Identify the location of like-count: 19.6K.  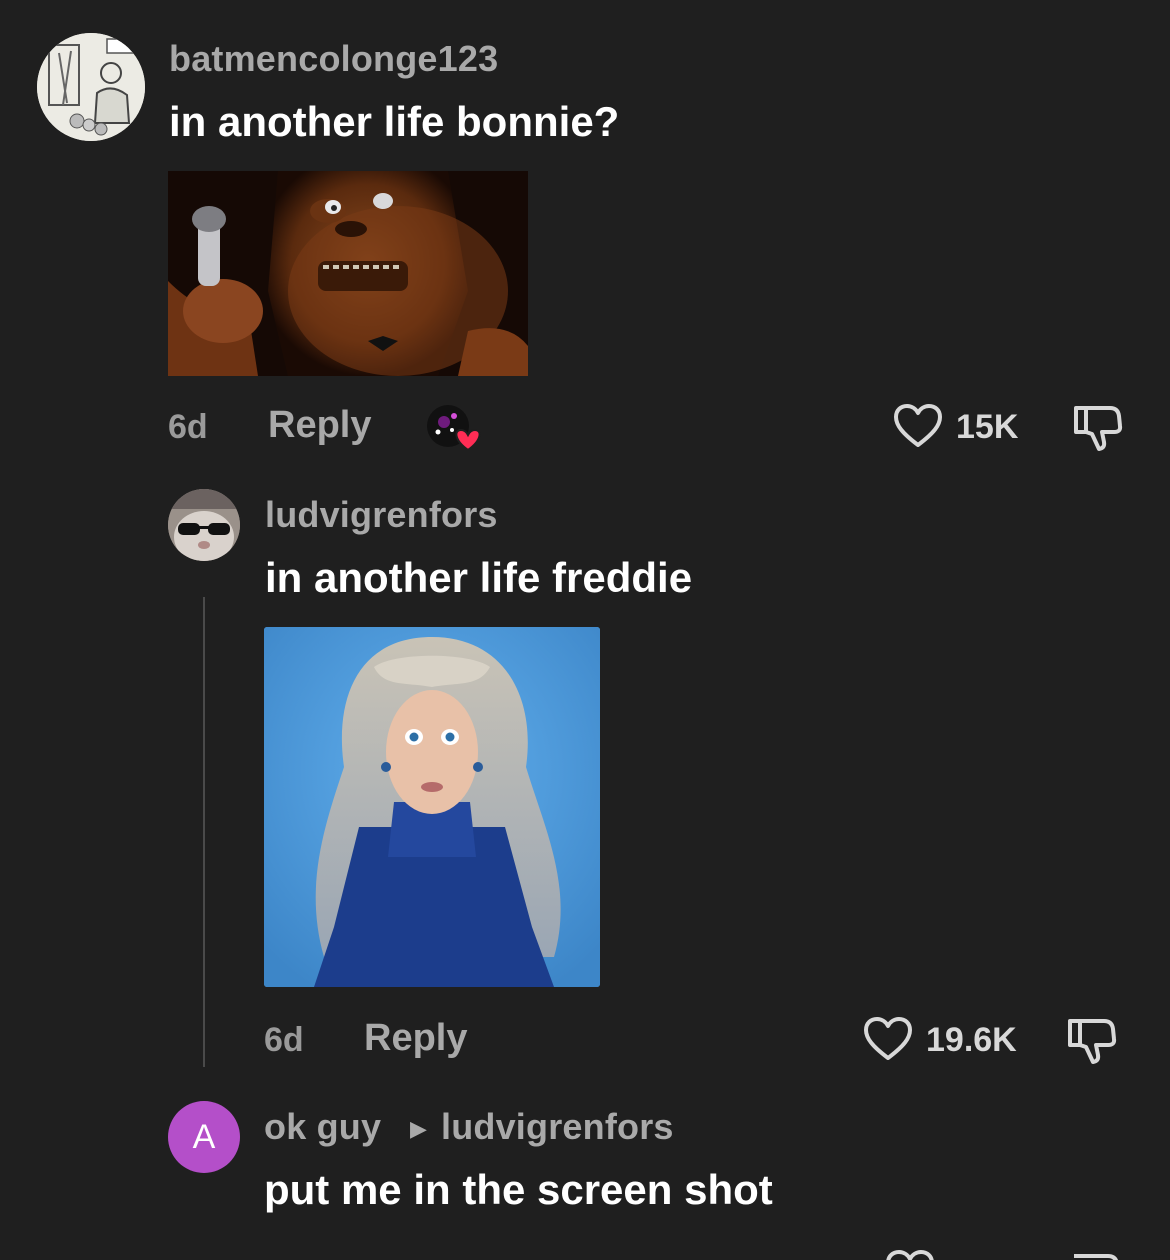
(971, 1040).